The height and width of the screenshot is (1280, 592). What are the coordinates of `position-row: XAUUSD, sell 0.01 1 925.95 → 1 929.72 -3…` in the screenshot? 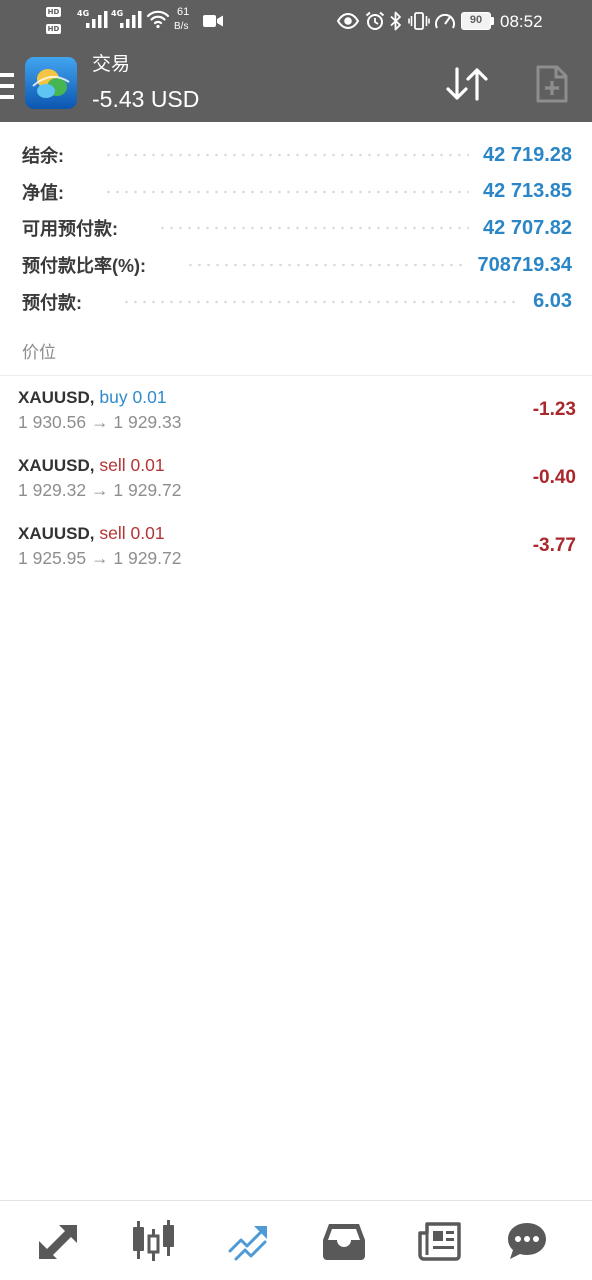 It's located at (296, 546).